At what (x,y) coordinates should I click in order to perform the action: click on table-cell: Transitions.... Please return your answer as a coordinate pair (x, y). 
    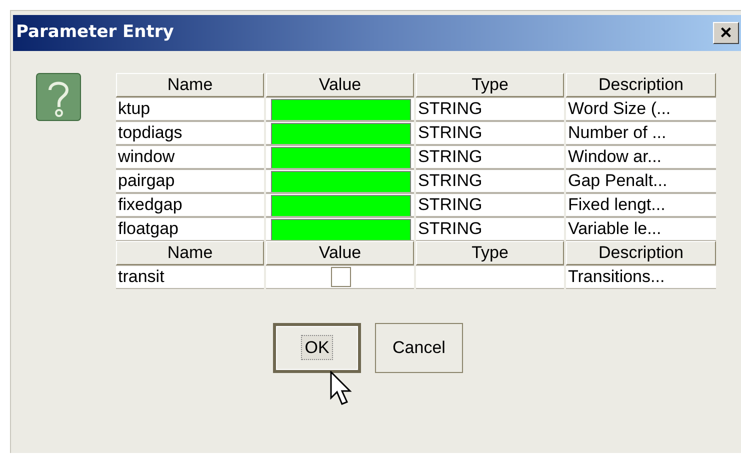
    Looking at the image, I should click on (641, 277).